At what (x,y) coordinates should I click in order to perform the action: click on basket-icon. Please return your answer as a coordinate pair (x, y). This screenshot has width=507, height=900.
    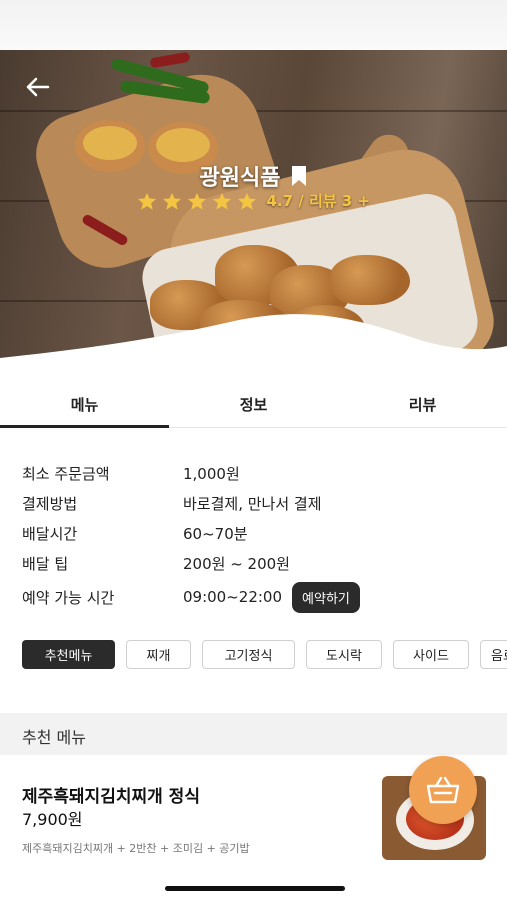
    Looking at the image, I should click on (443, 790).